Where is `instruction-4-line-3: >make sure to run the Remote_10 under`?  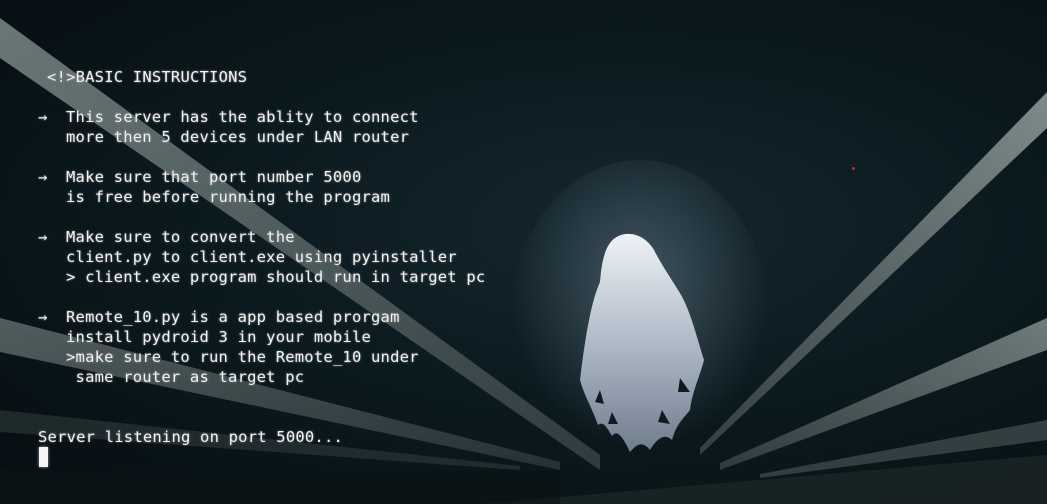
instruction-4-line-3: >make sure to run the Remote_10 under is located at coordinates (242, 357).